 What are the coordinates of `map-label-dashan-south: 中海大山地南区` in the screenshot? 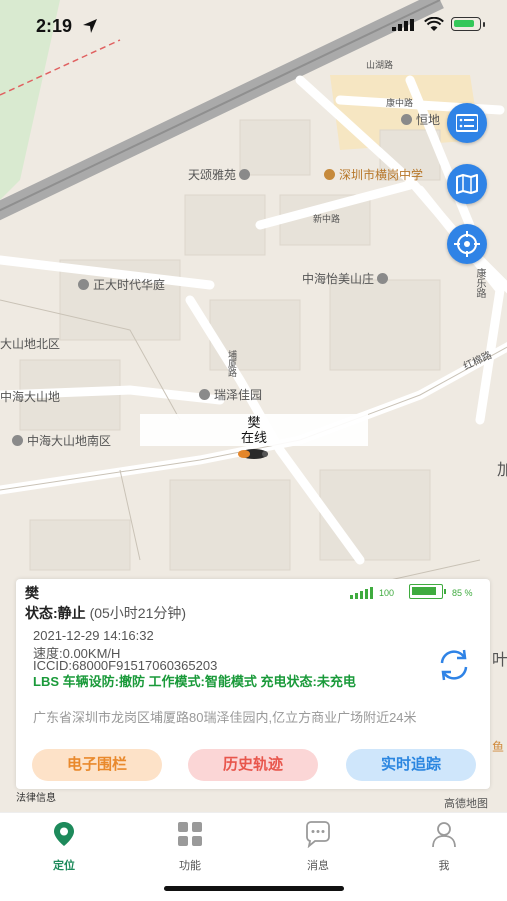 It's located at (61, 440).